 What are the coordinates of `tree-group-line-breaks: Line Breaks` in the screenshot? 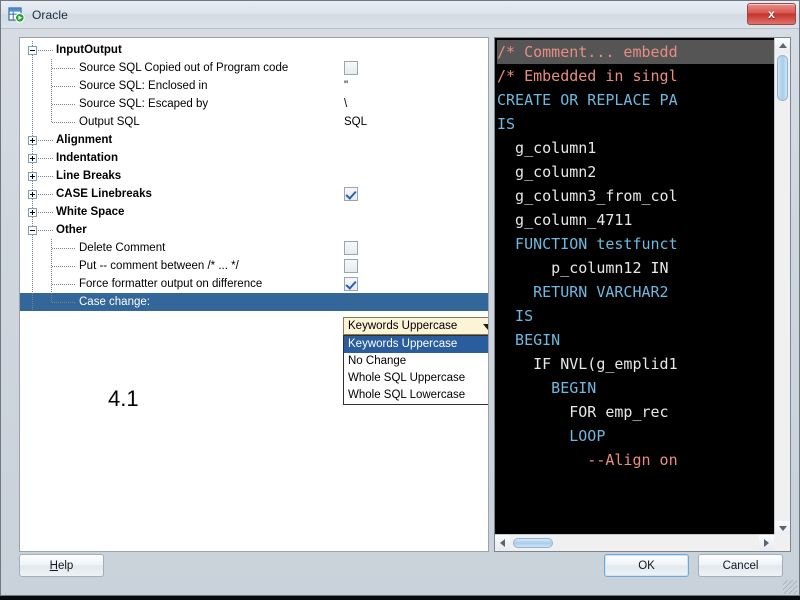 It's located at (254, 176).